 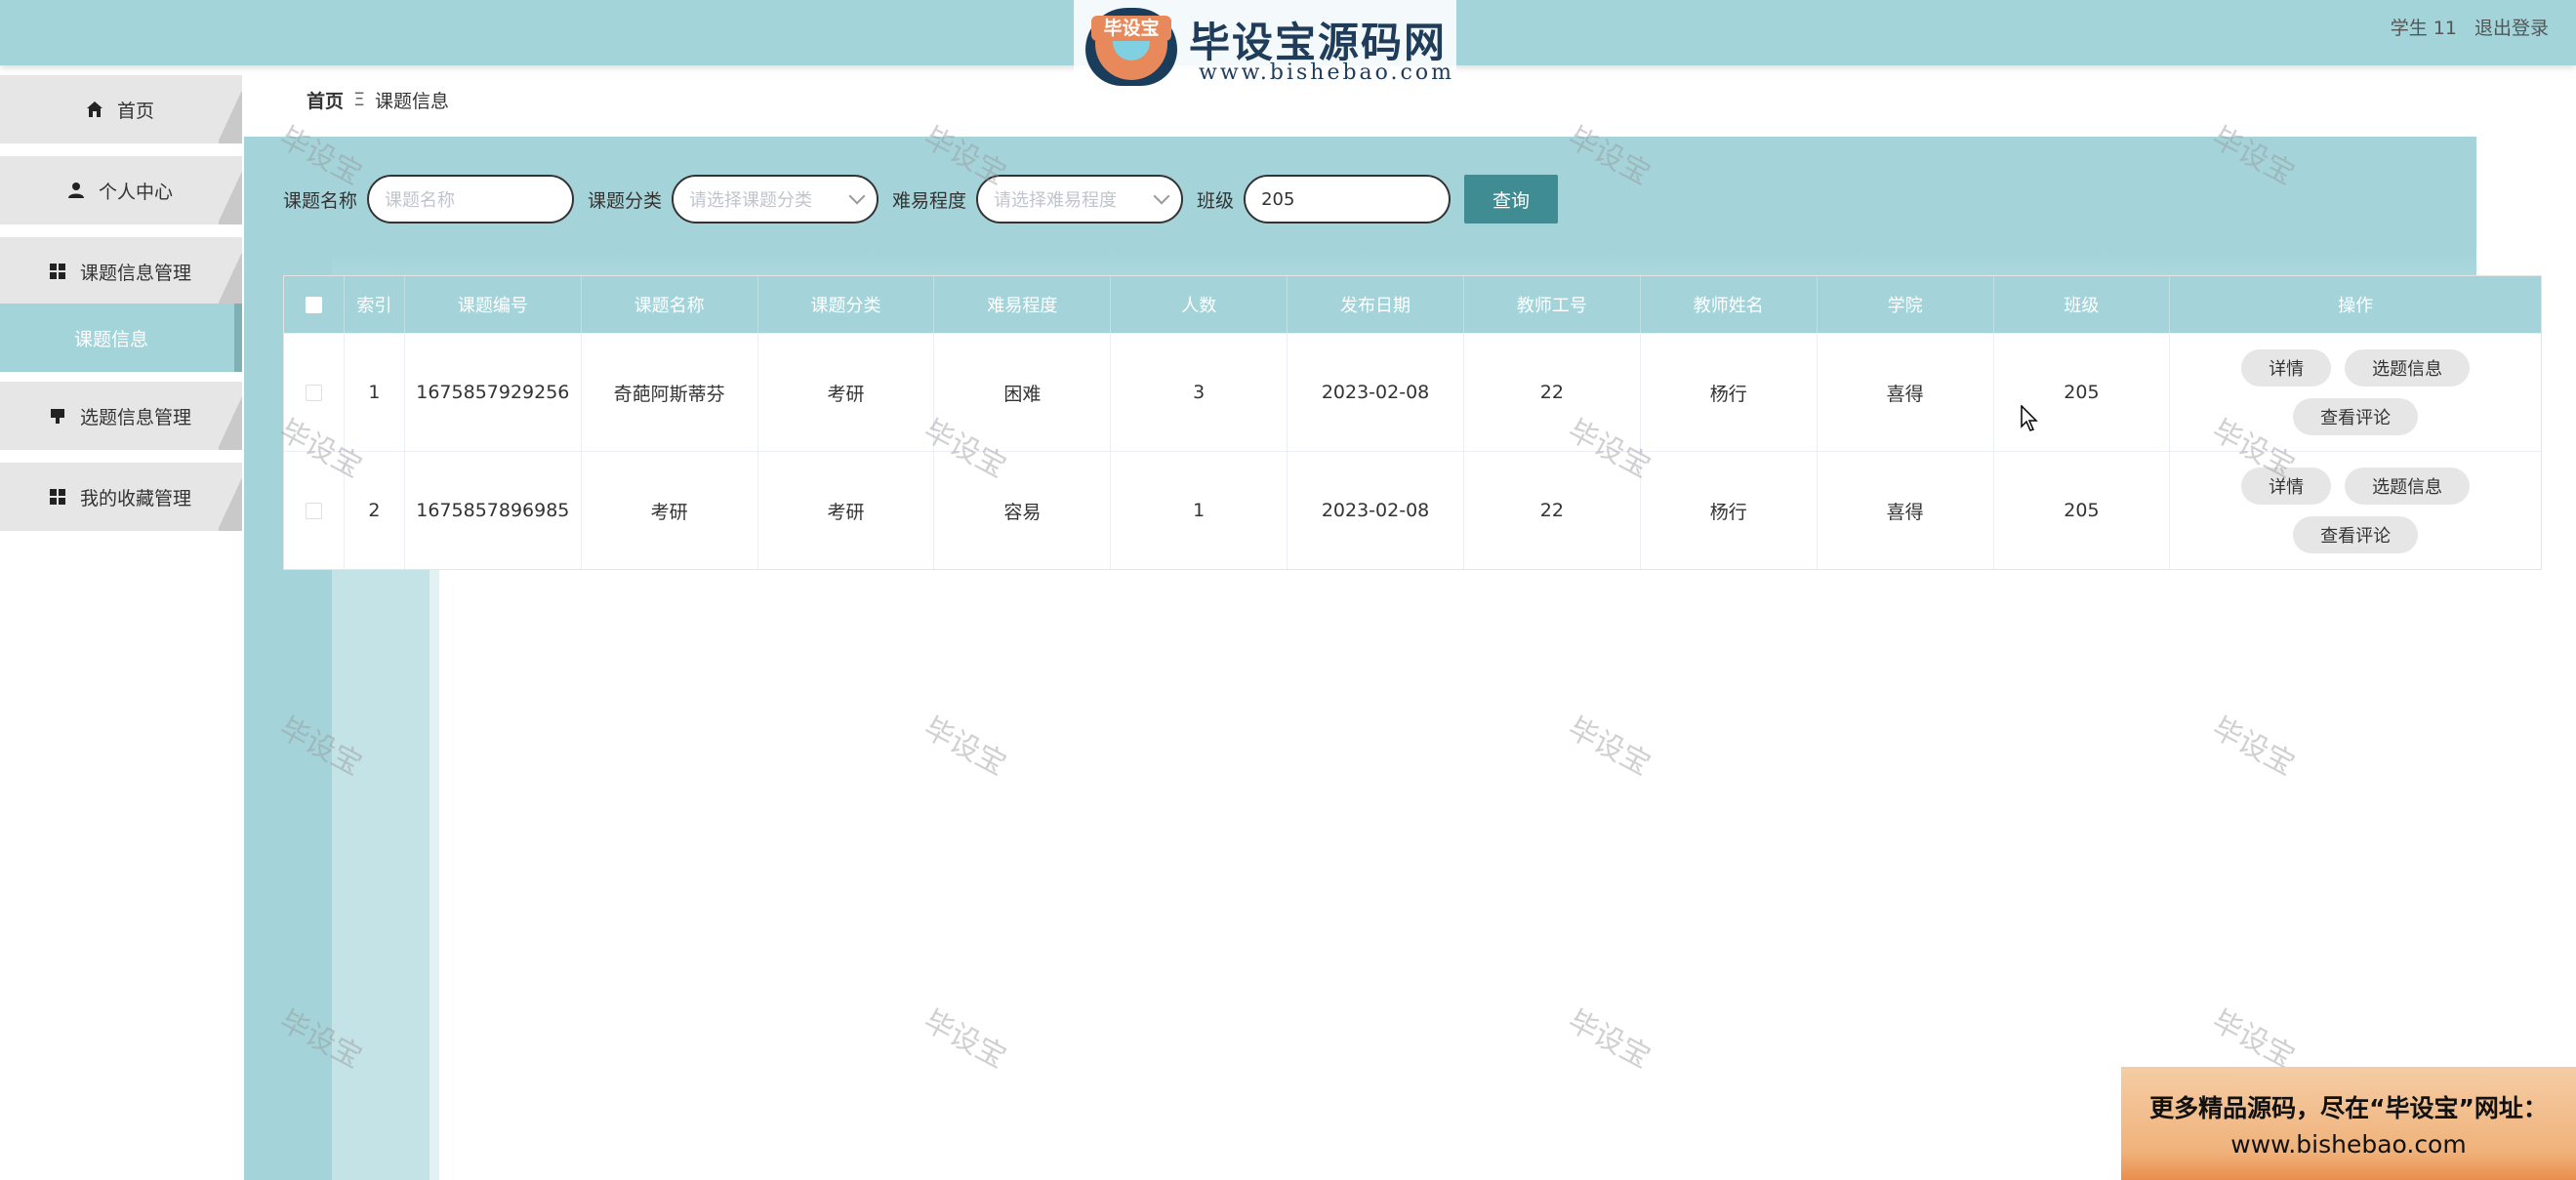 What do you see at coordinates (929, 200) in the screenshot?
I see `difficulty-label: 难易程度` at bounding box center [929, 200].